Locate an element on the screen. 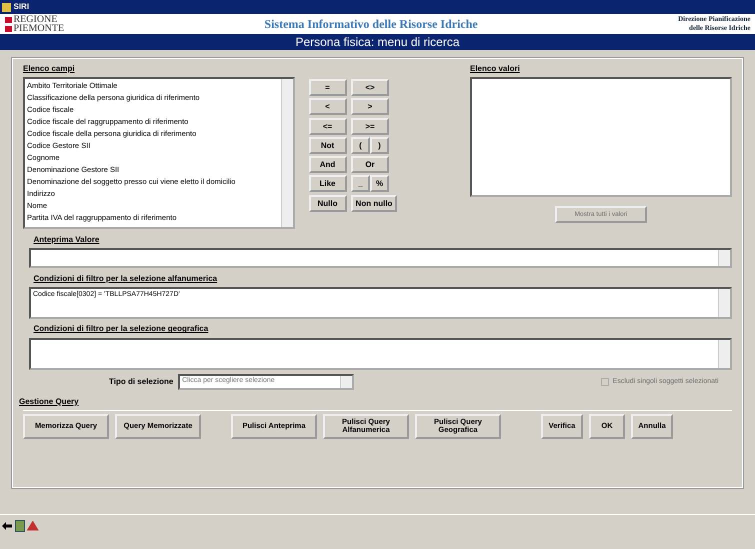 This screenshot has height=549, width=755. operator-button: Non nullo is located at coordinates (374, 203).